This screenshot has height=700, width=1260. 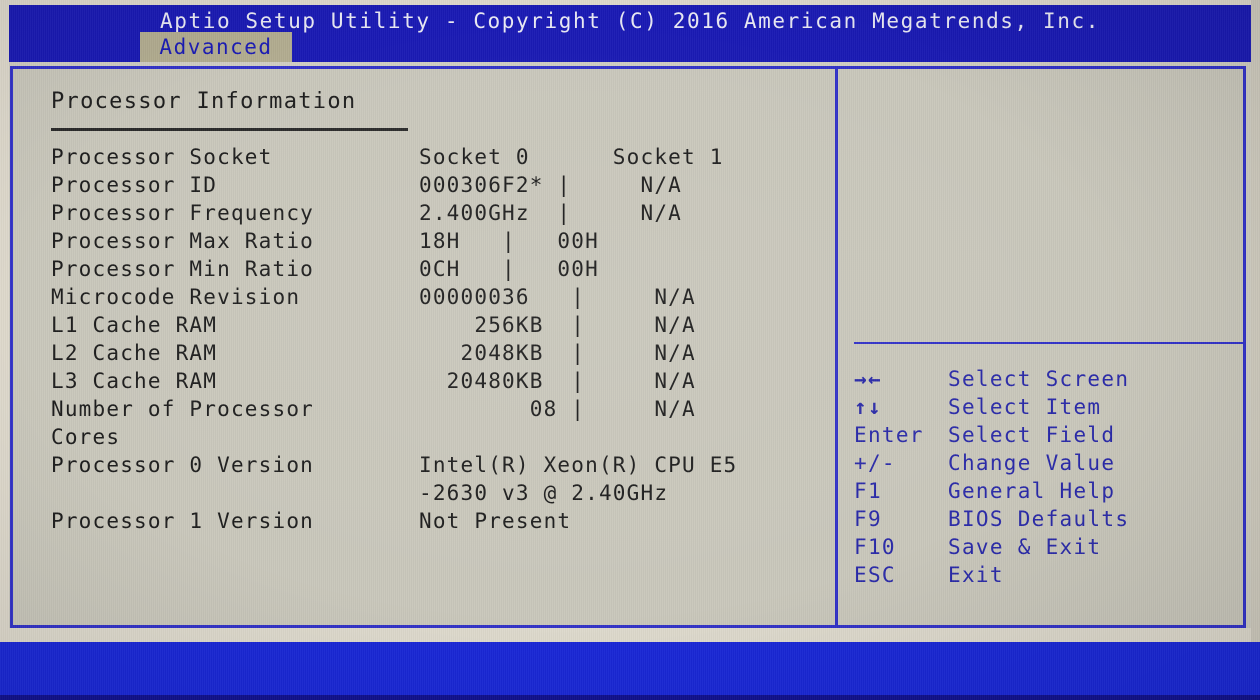 What do you see at coordinates (1255, 350) in the screenshot?
I see `screen-bezel-right` at bounding box center [1255, 350].